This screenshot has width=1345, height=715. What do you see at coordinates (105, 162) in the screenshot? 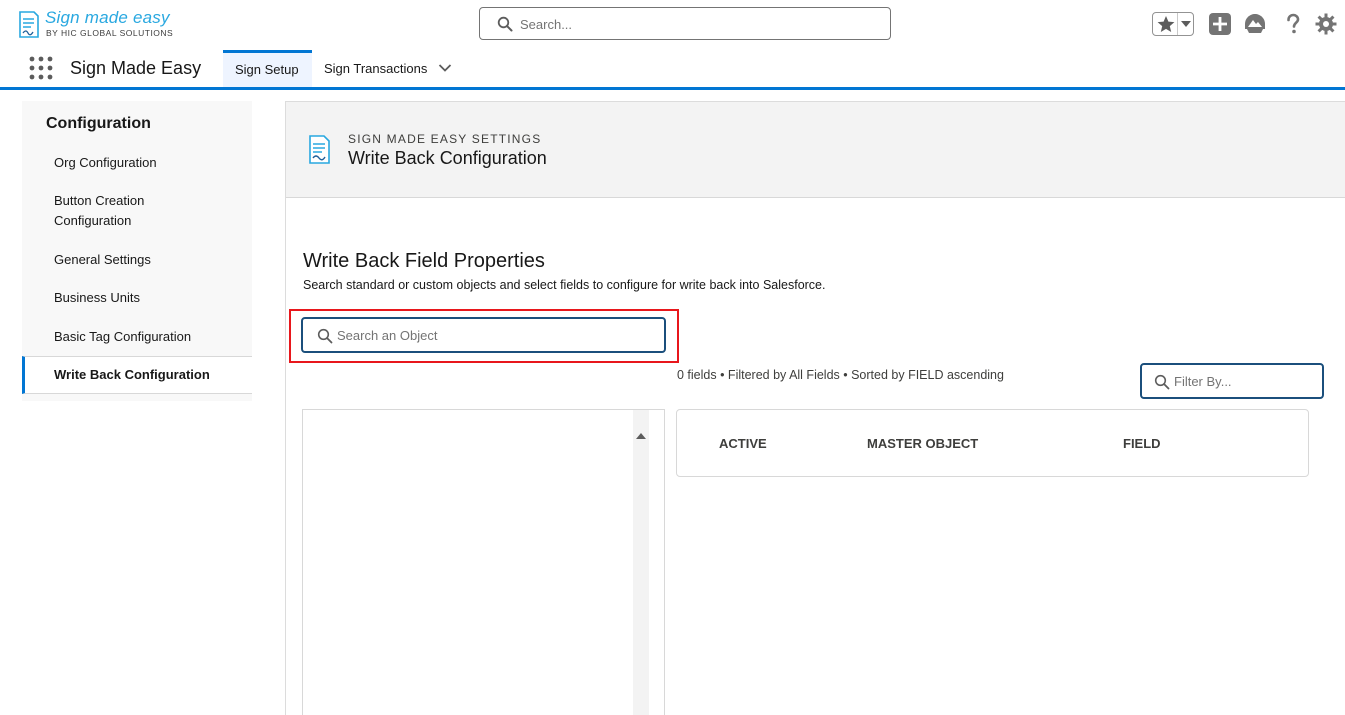
I see `sidebar-item-label: Org Configuration` at bounding box center [105, 162].